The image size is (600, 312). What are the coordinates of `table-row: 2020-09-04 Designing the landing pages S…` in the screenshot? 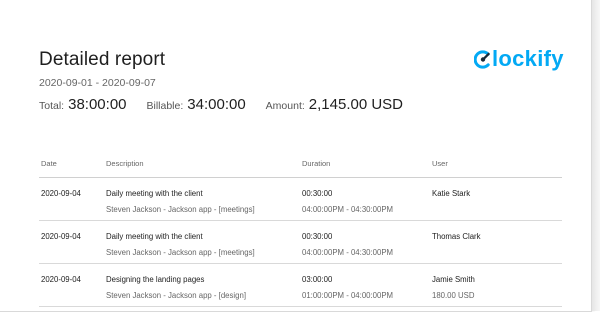 It's located at (300, 285).